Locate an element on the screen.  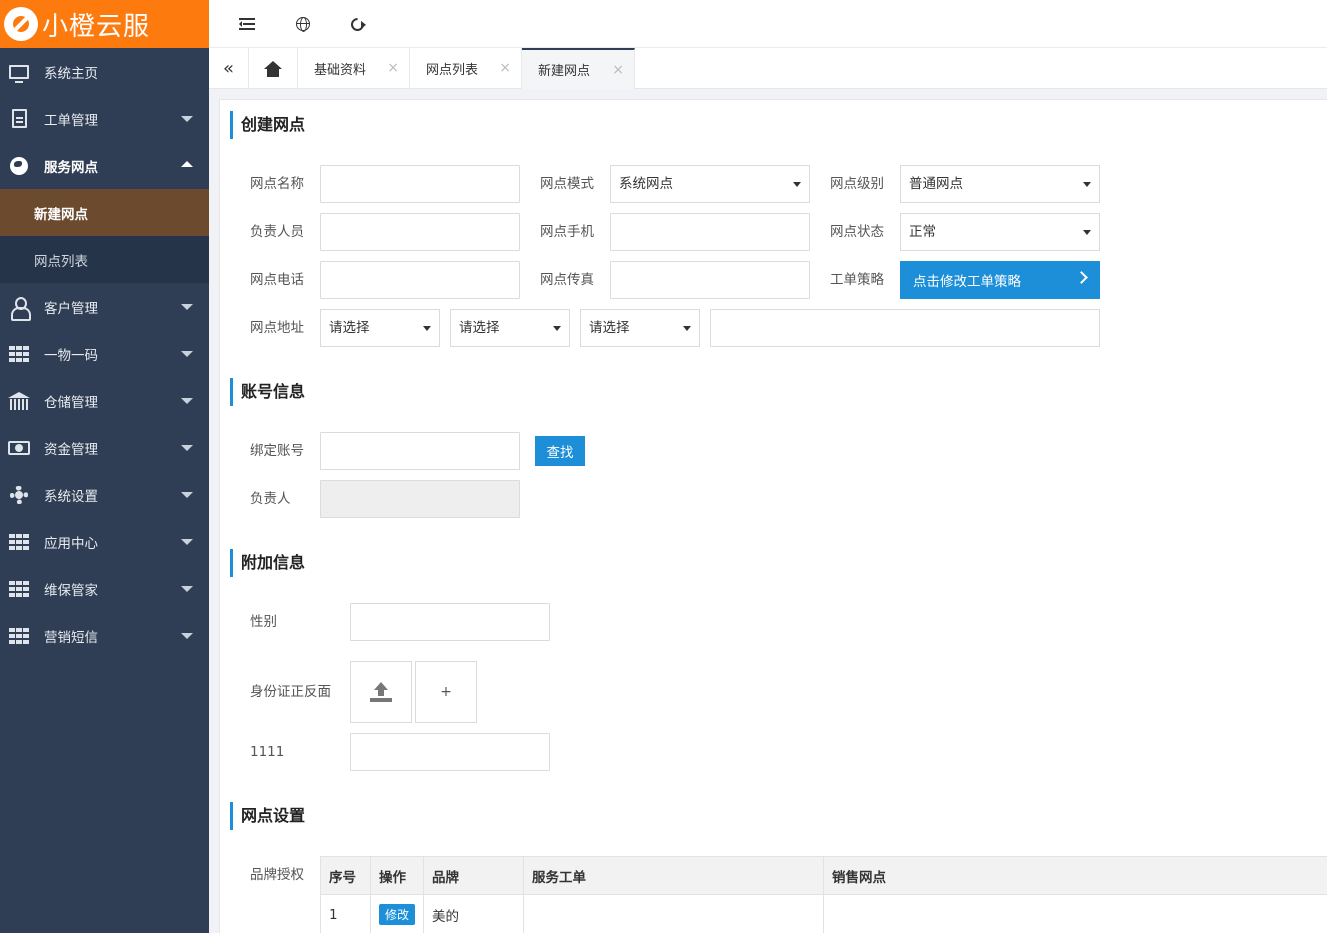
find-button: 查找 is located at coordinates (560, 451).